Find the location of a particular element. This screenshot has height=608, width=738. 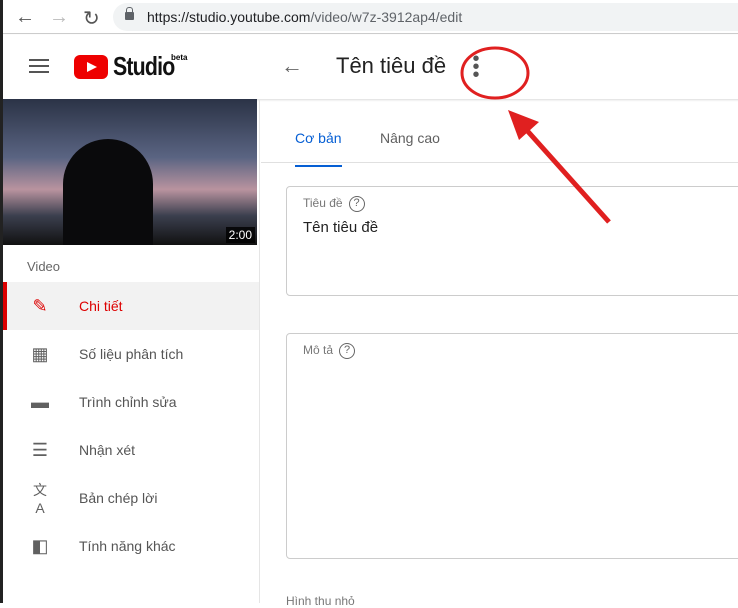

highlight-circle is located at coordinates (495, 73).